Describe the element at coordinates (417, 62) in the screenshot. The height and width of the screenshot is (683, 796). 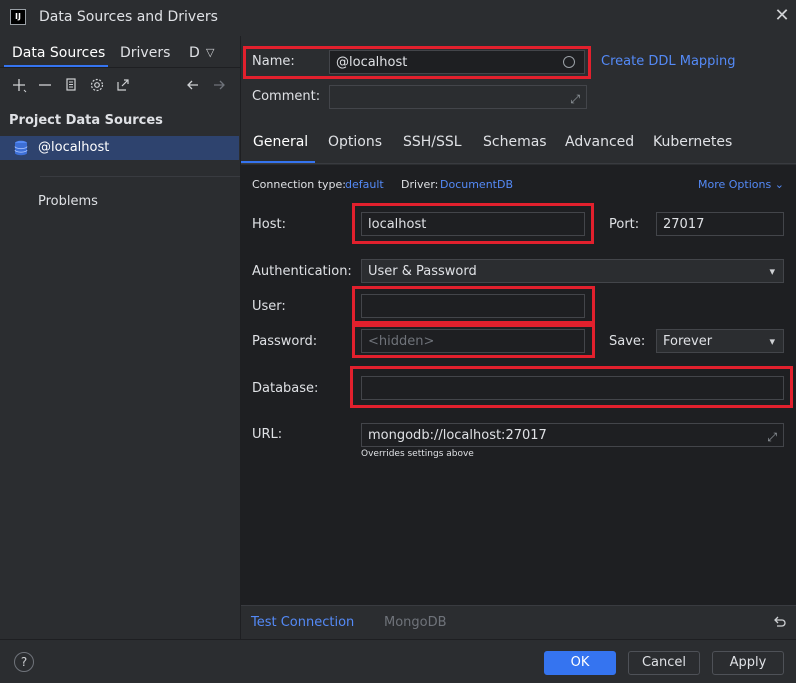
I see `highlight-box-name` at that location.